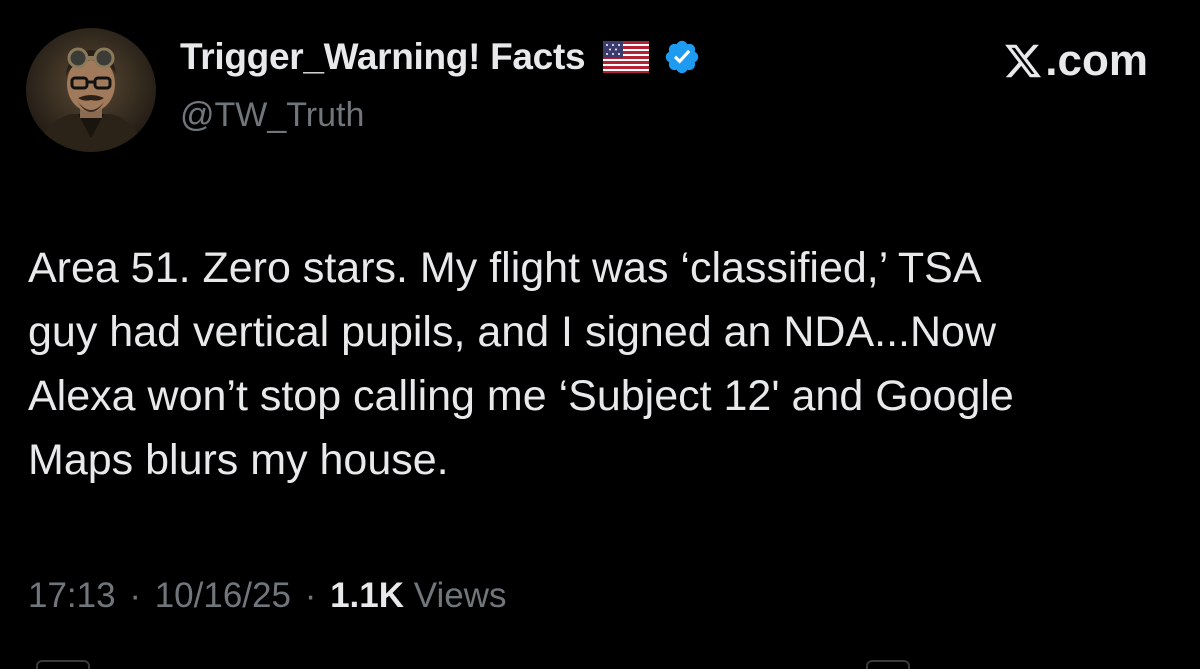 This screenshot has width=1200, height=669. Describe the element at coordinates (63, 664) in the screenshot. I see `reply-icon-partial` at that location.